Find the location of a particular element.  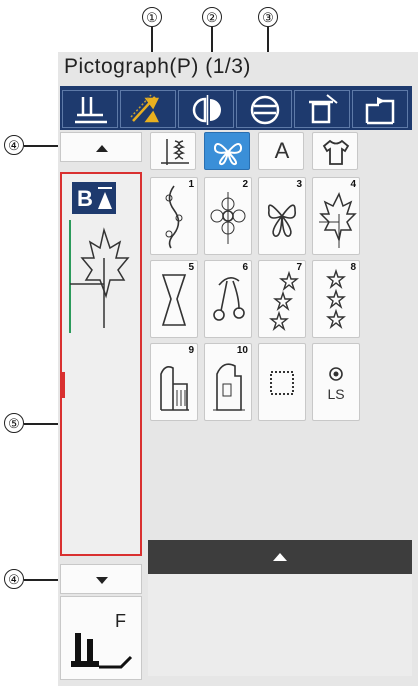

presser-foot-button is located at coordinates (90, 109).